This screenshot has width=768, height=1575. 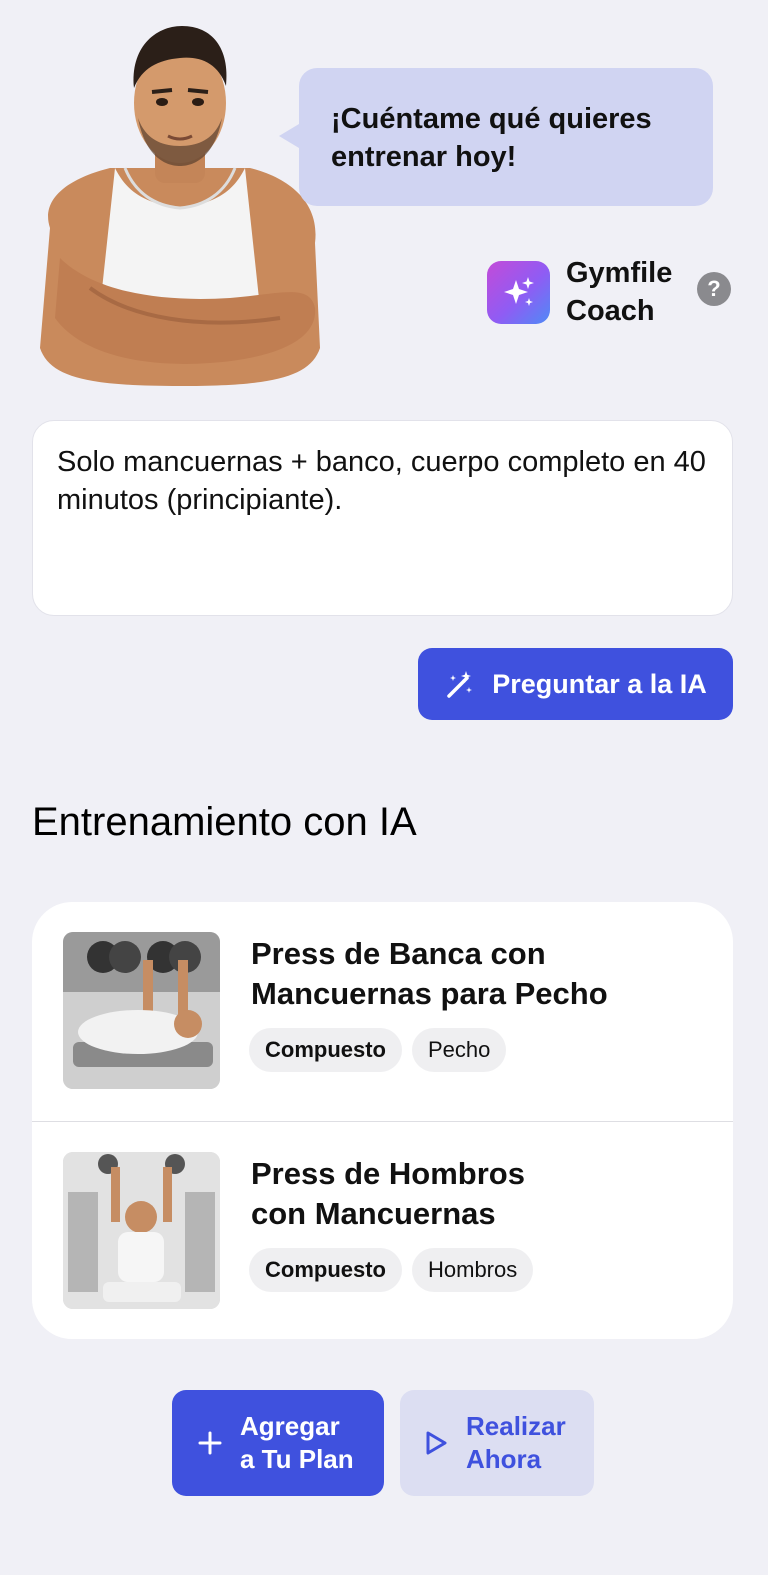 I want to click on play-icon, so click(x=436, y=1443).